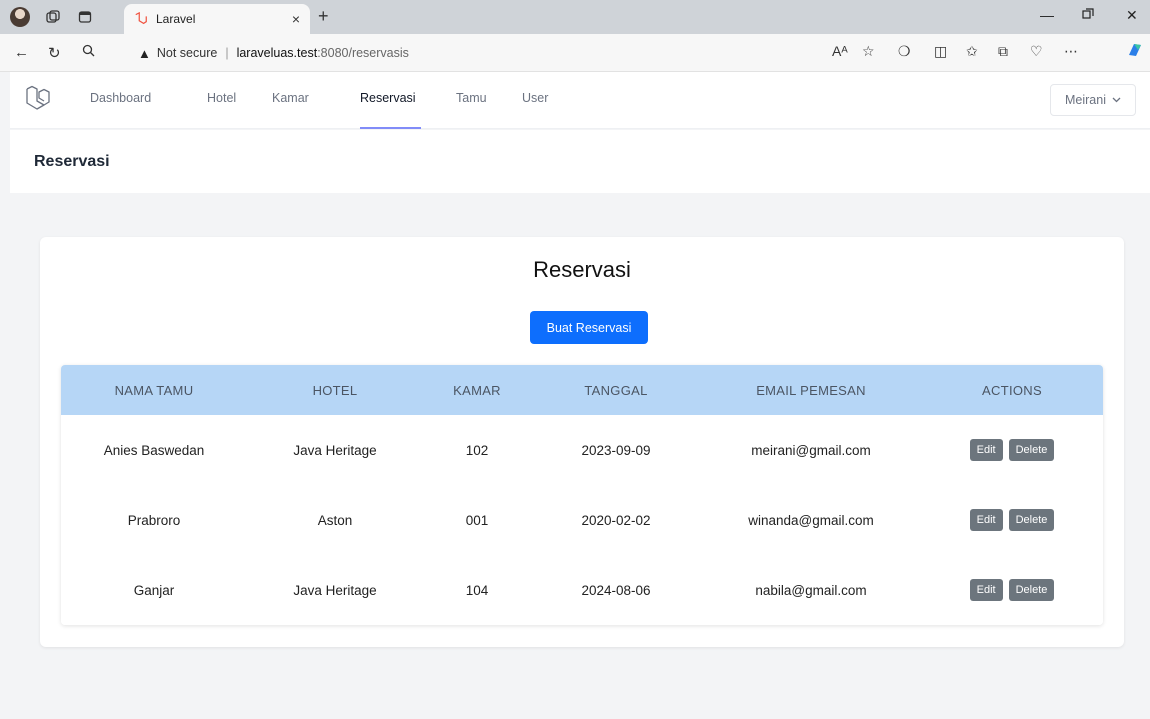  Describe the element at coordinates (154, 390) in the screenshot. I see `header-nama-tamu: NAMA TAMU` at that location.